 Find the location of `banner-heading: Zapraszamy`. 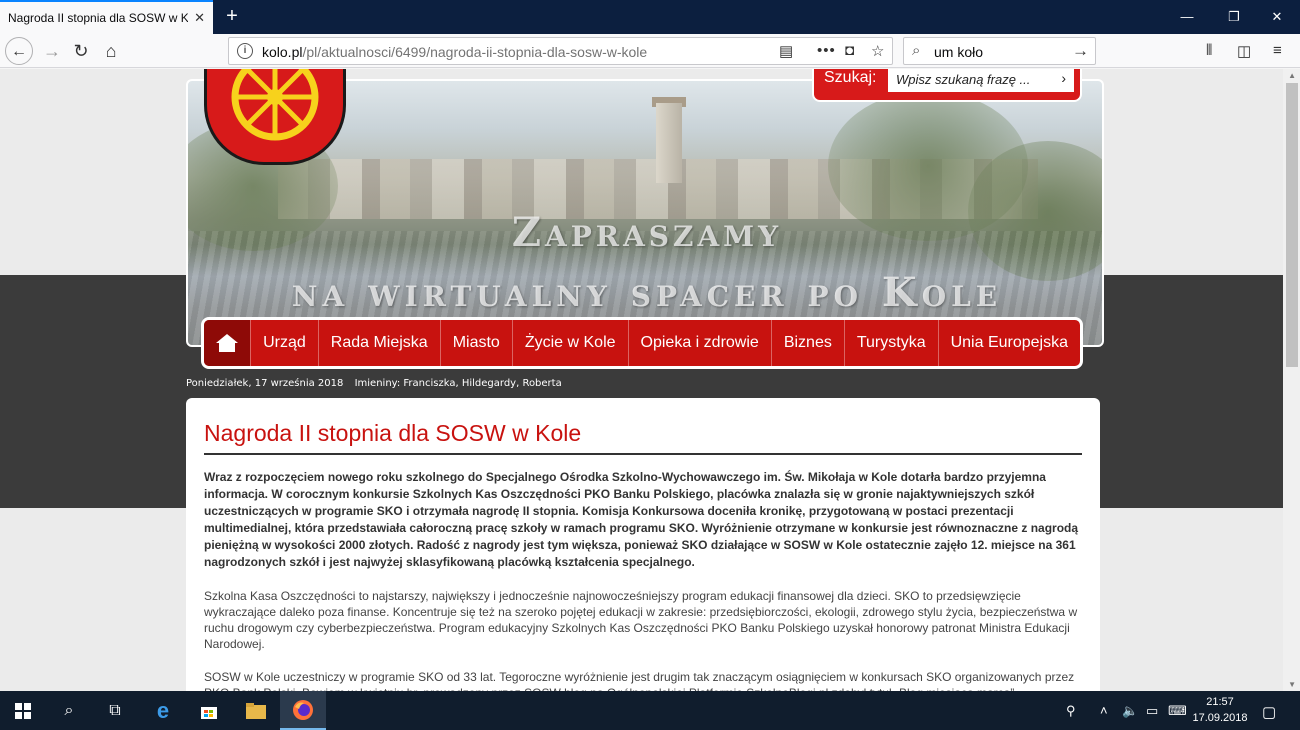

banner-heading: Zapraszamy is located at coordinates (647, 232).